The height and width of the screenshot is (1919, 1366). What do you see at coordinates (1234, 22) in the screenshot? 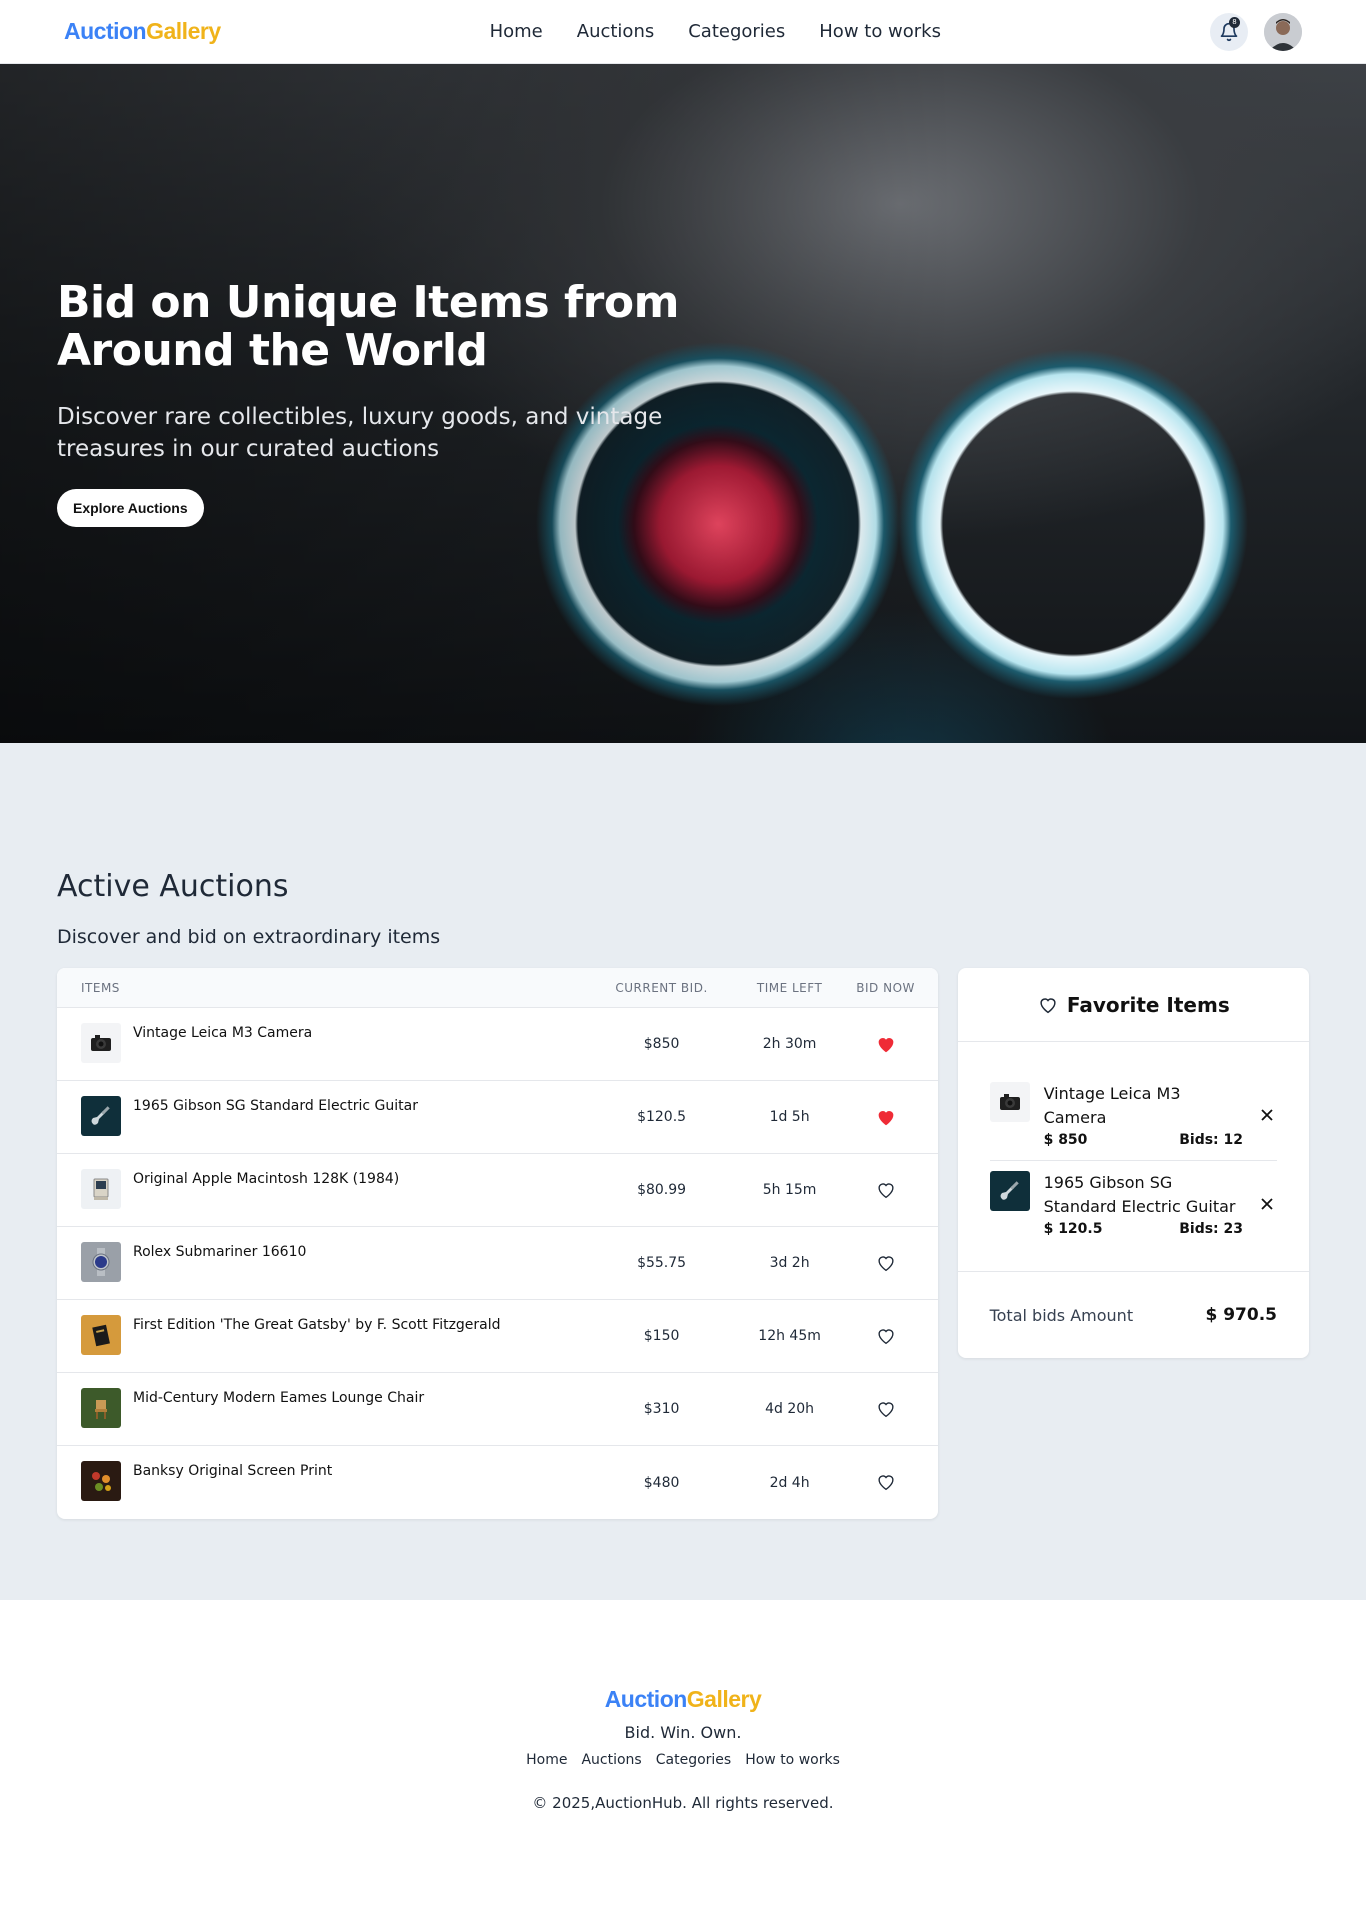
I see `notification-badge: 8` at bounding box center [1234, 22].